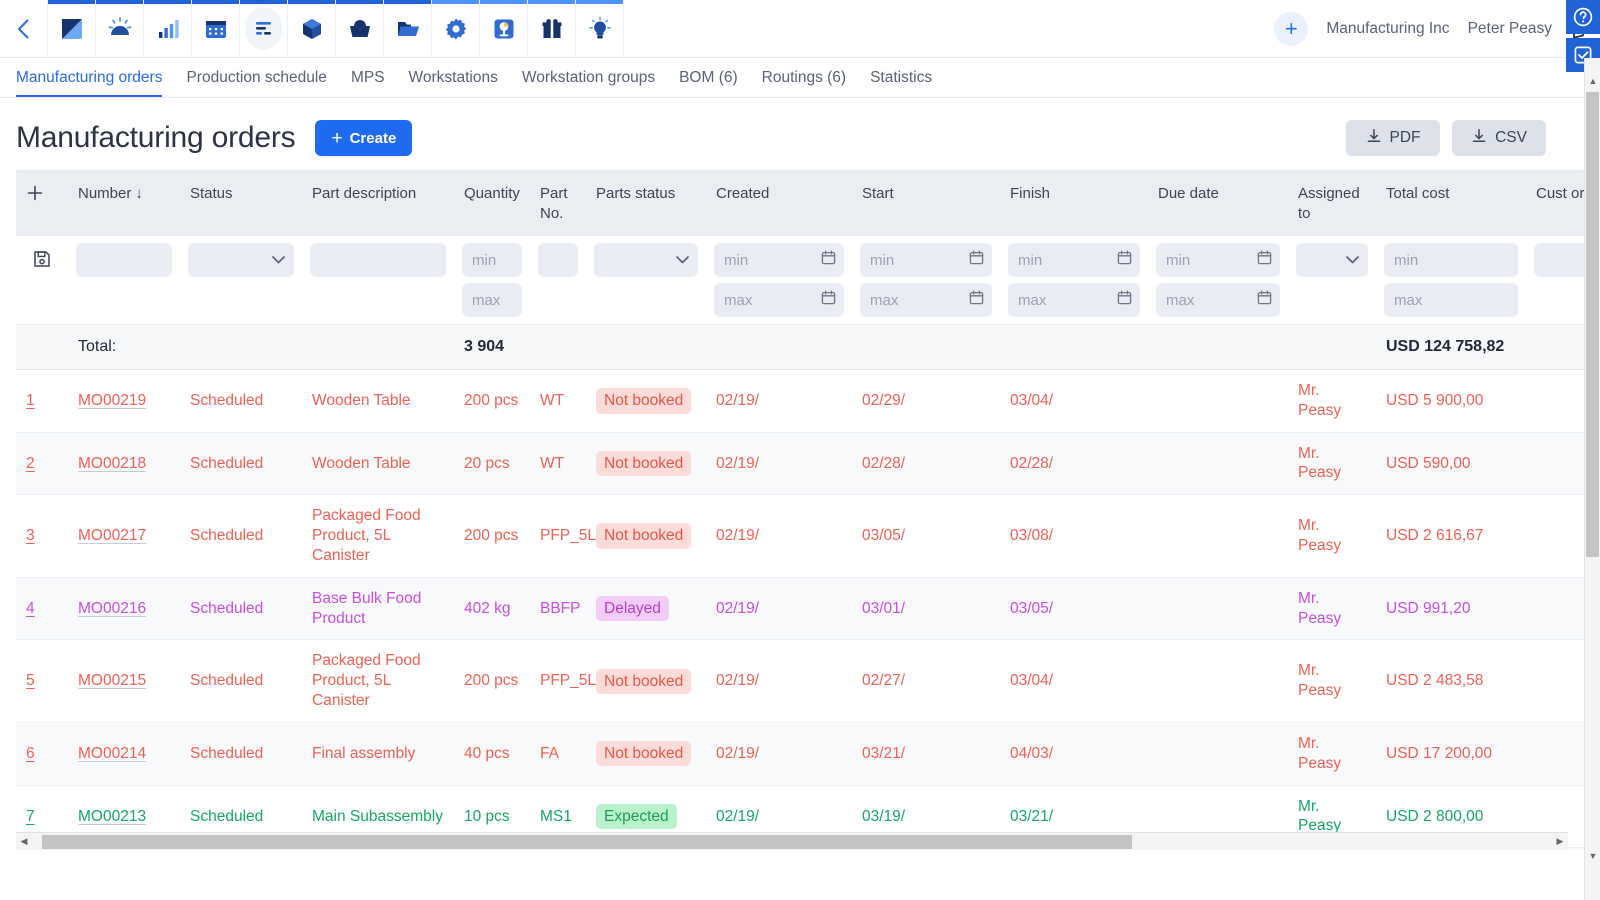 The width and height of the screenshot is (1600, 900). What do you see at coordinates (24, 28) in the screenshot?
I see `chevron-left-icon` at bounding box center [24, 28].